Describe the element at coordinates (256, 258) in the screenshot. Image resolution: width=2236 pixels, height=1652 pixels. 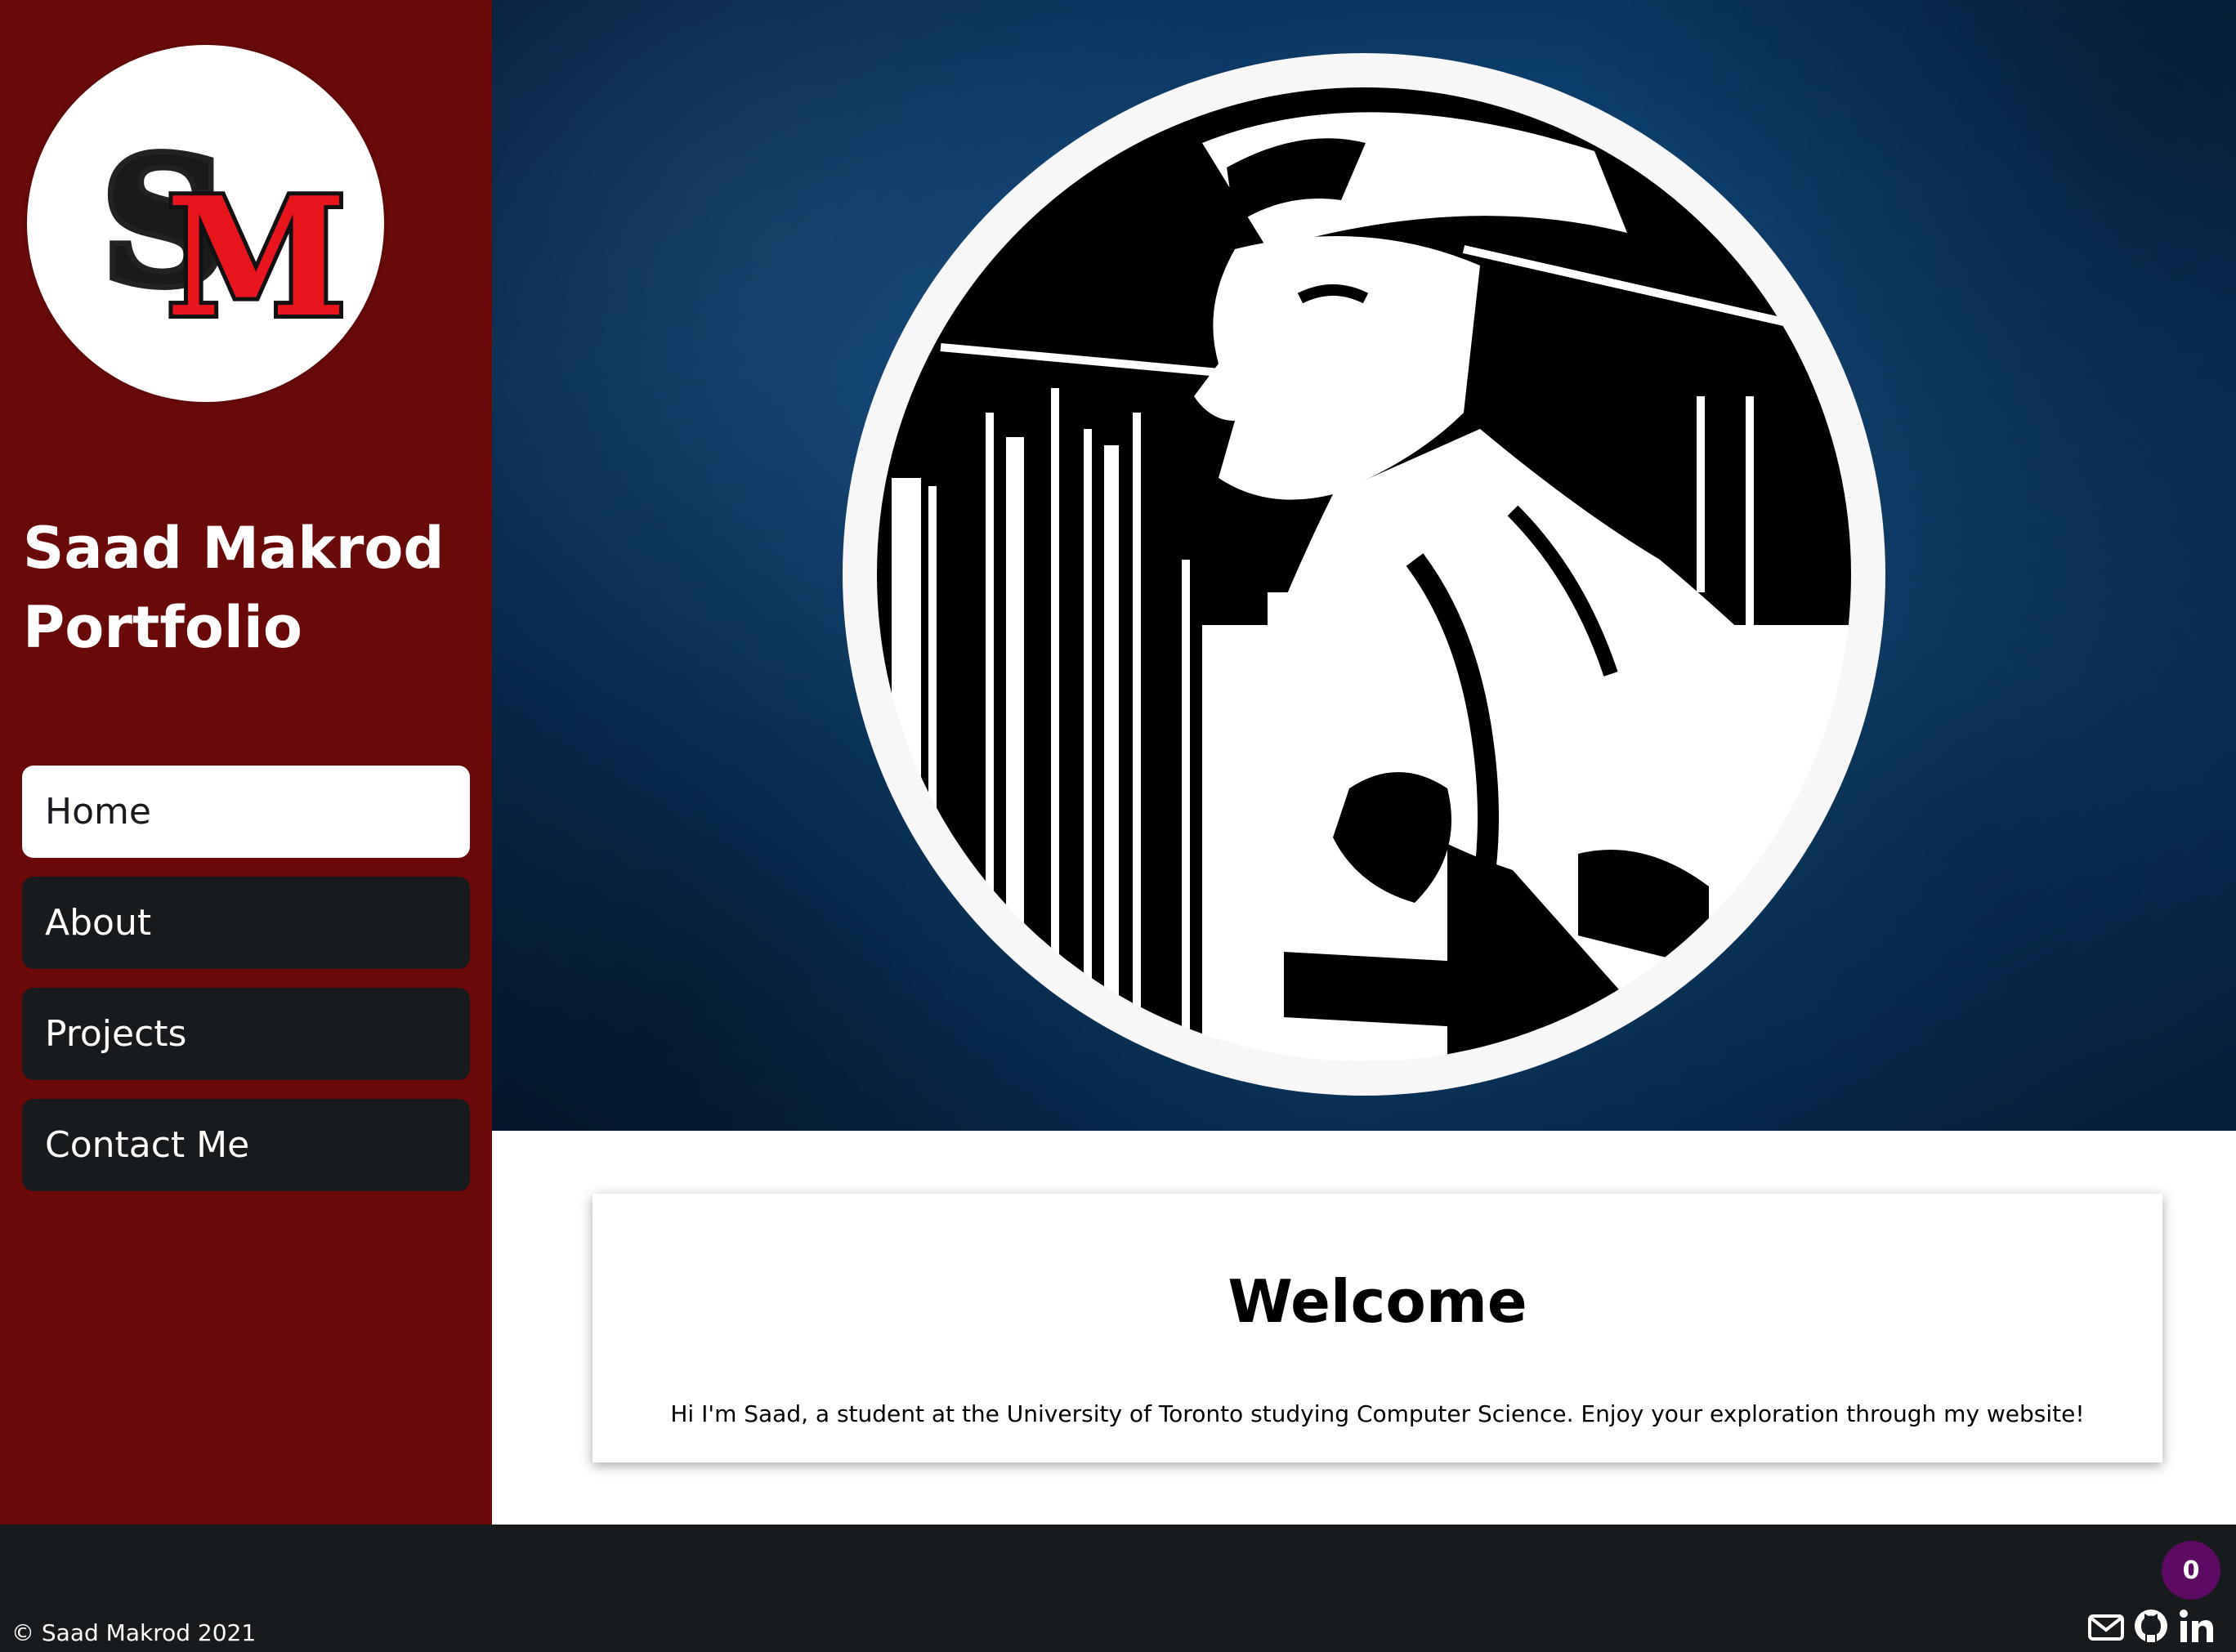
I see `svg-text: M` at that location.